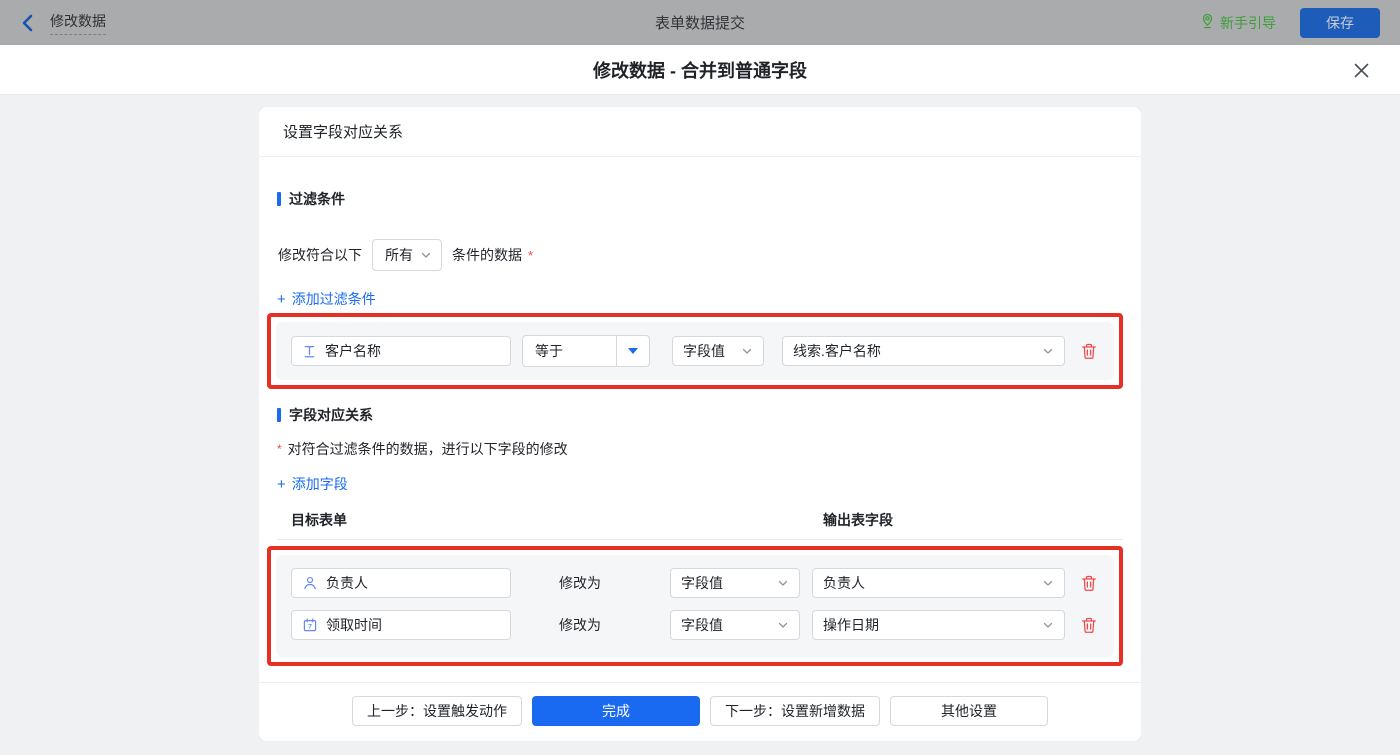 The height and width of the screenshot is (755, 1400). What do you see at coordinates (795, 711) in the screenshot?
I see `next-step-button: 下一步：设置新增数据` at bounding box center [795, 711].